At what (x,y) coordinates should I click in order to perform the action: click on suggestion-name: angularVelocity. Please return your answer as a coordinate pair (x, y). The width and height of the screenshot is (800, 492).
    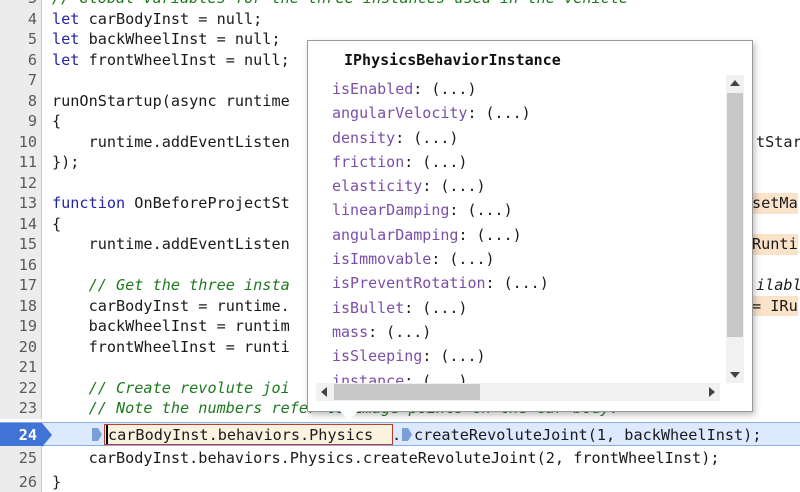
    Looking at the image, I should click on (400, 113).